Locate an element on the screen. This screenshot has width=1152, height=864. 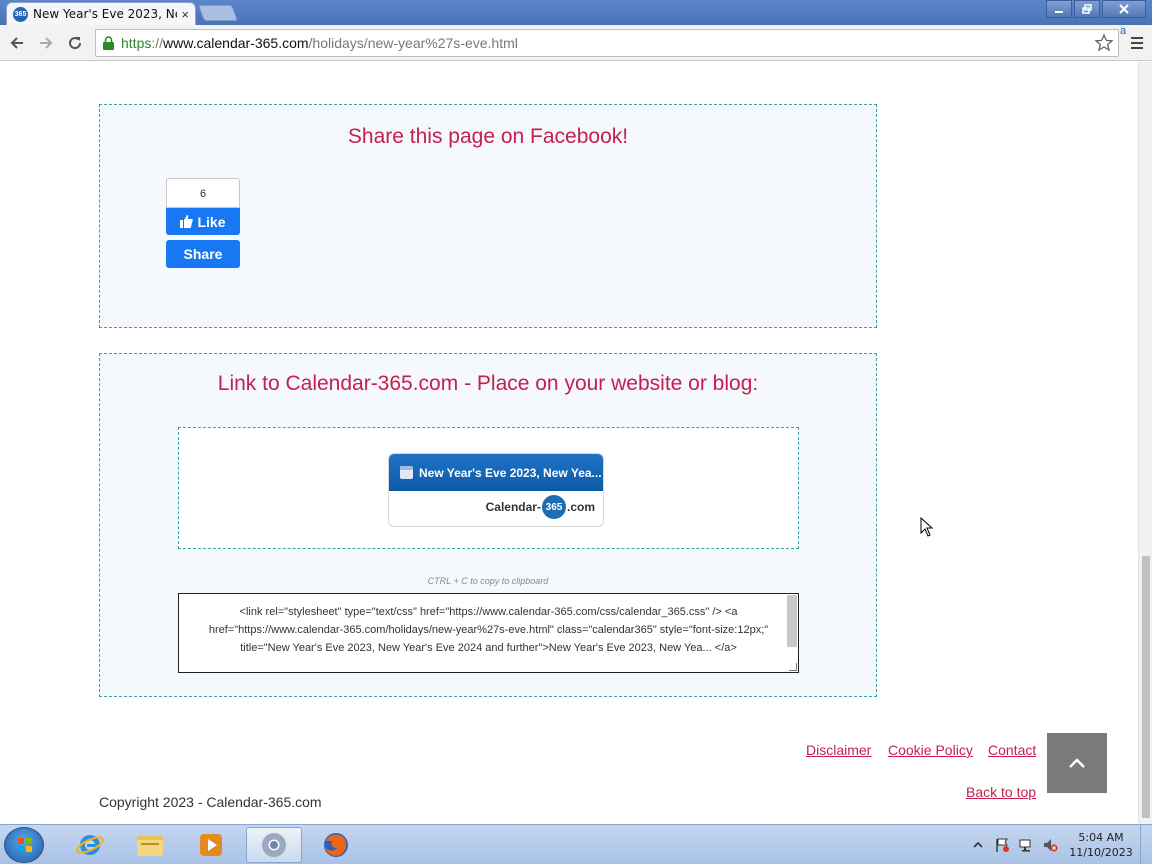
like-label: Like is located at coordinates (211, 221).